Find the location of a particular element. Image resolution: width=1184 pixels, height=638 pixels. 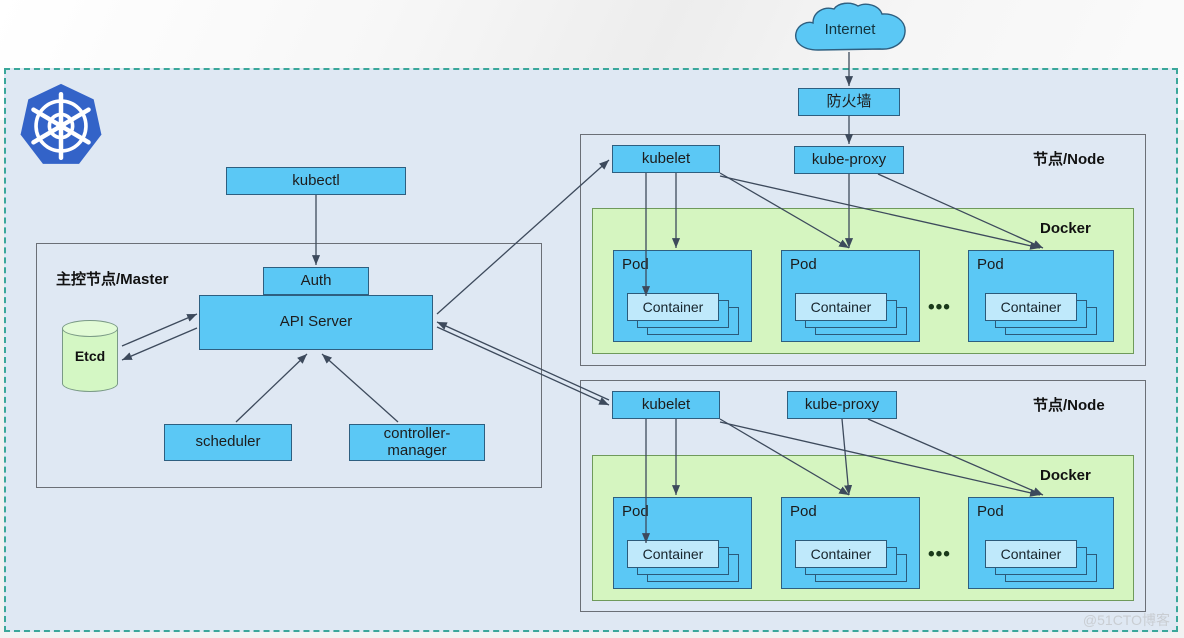

node-1-pod-1-container-stack: Container is located at coordinates (683, 314).